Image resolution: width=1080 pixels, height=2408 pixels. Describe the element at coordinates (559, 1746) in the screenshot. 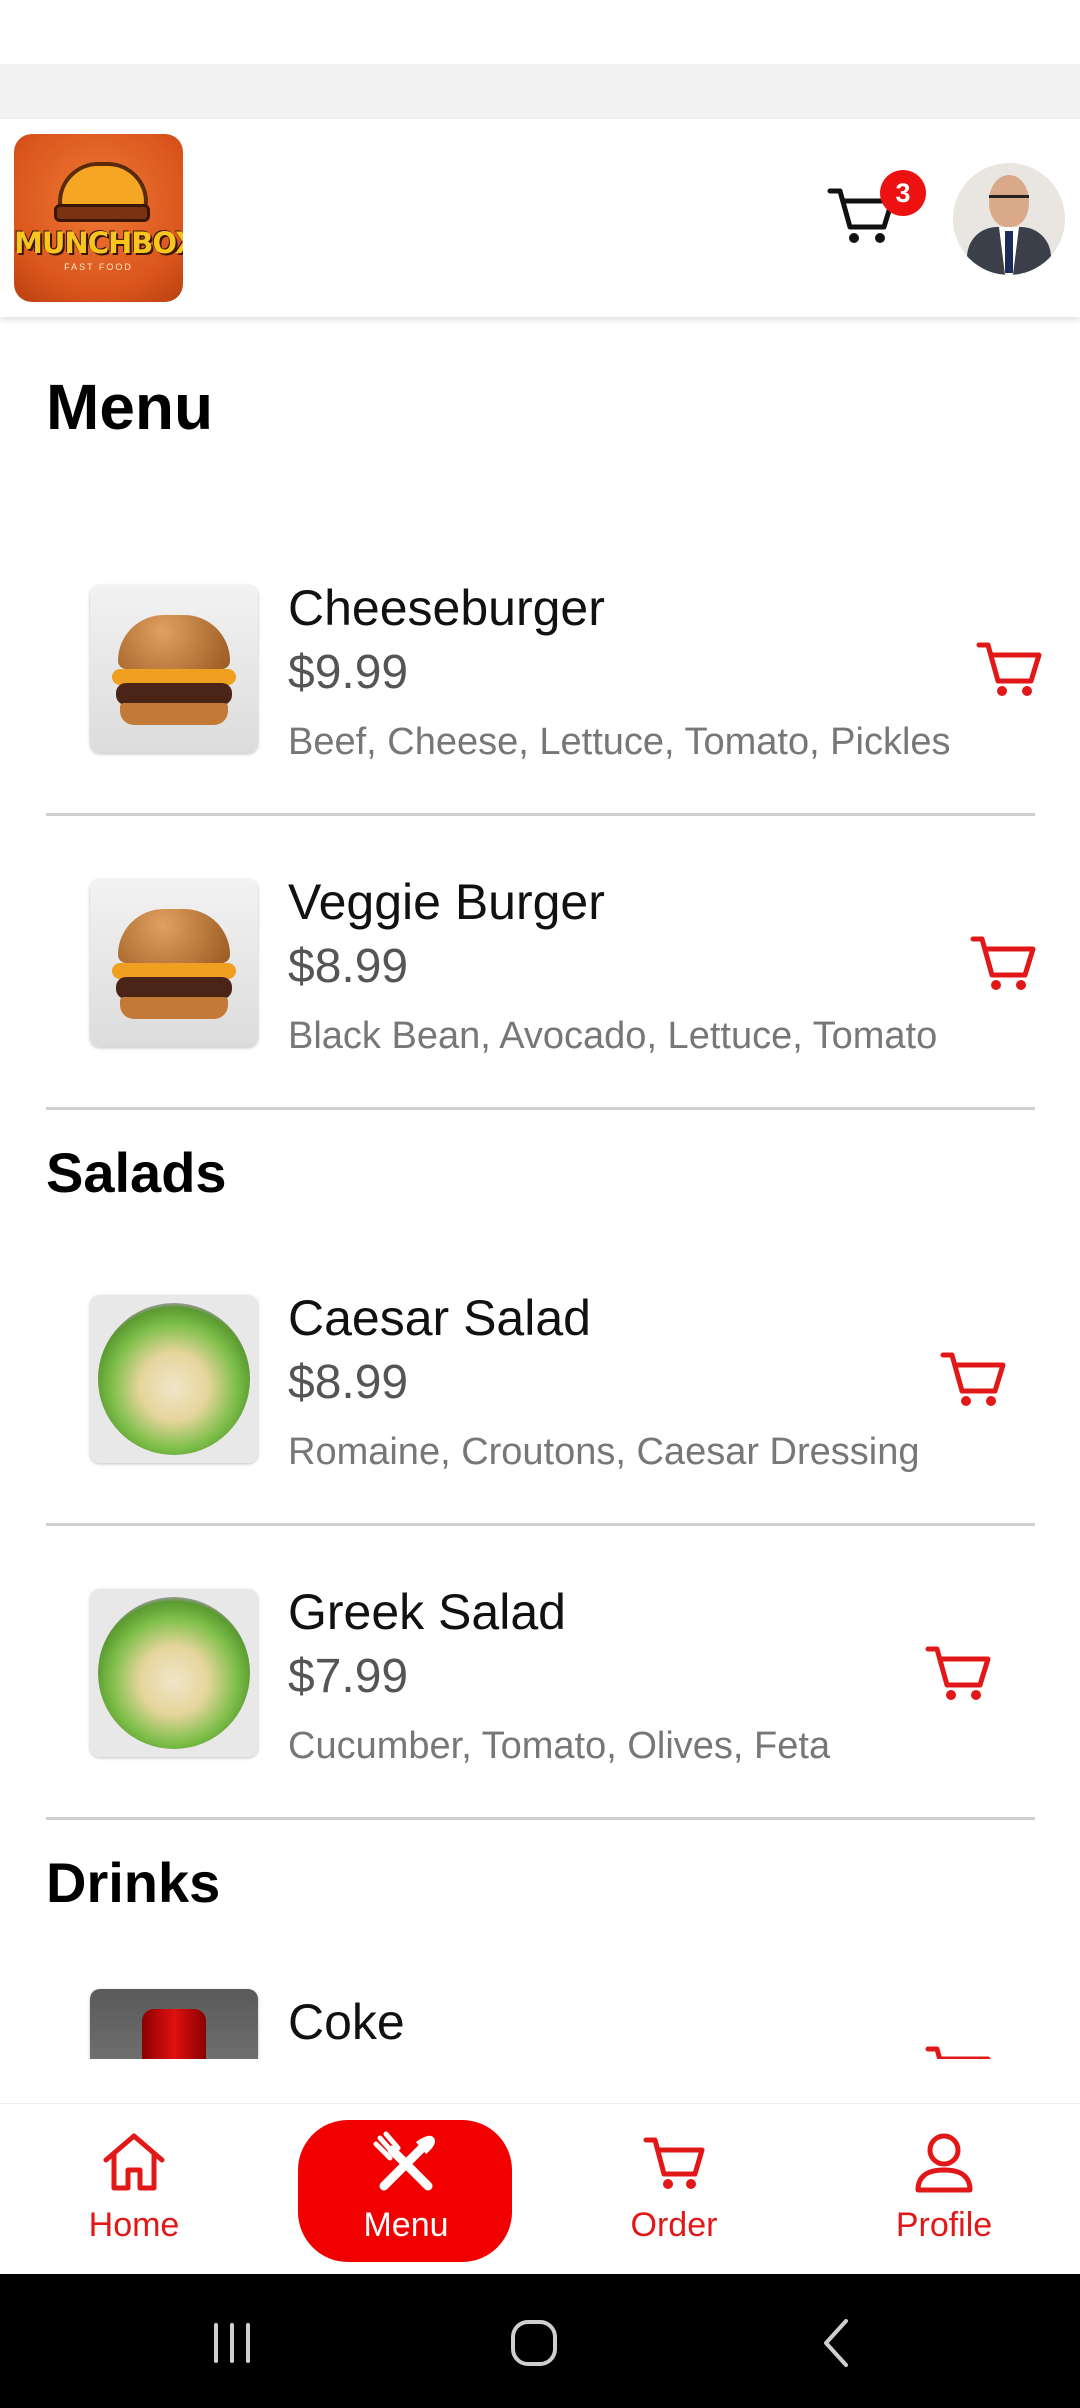

I see `item-description: Cucumber, Tomato, Olives, Feta` at that location.